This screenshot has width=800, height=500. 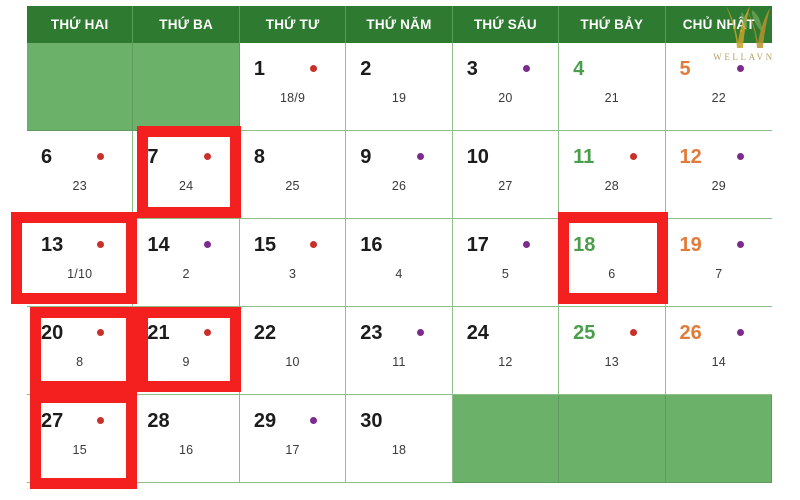 What do you see at coordinates (718, 87) in the screenshot?
I see `day-cell: 5 22` at bounding box center [718, 87].